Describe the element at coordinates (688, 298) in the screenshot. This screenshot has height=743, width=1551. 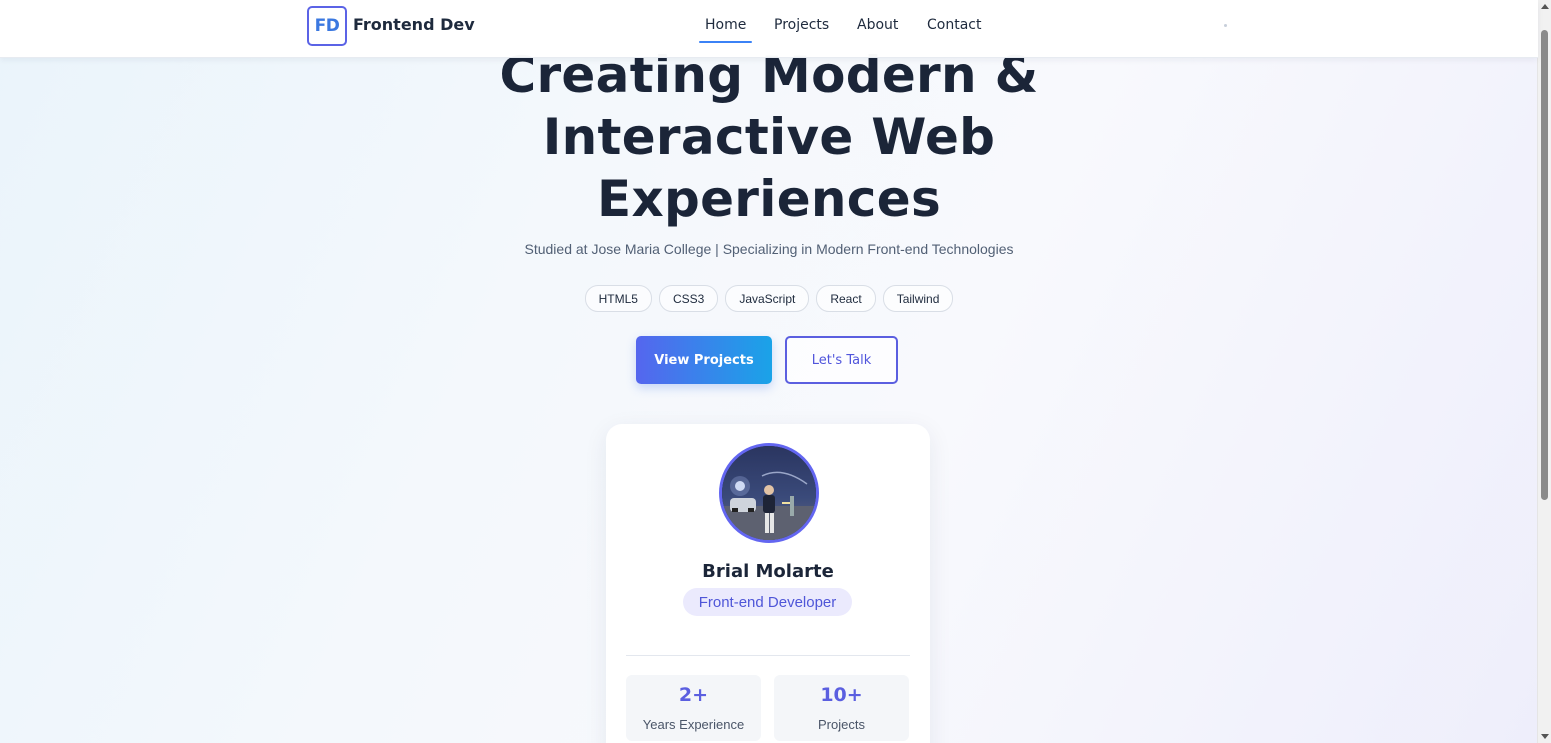
I see `tech-tag-css3: CSS3` at that location.